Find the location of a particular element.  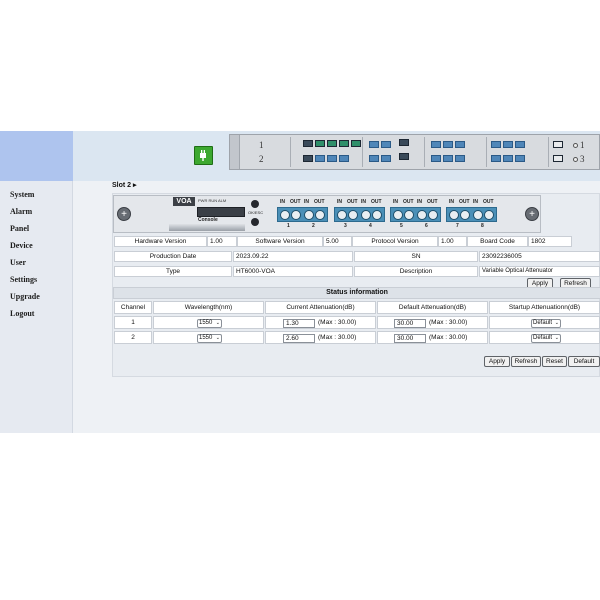

wavelength-value: 1550 is located at coordinates (206, 338).